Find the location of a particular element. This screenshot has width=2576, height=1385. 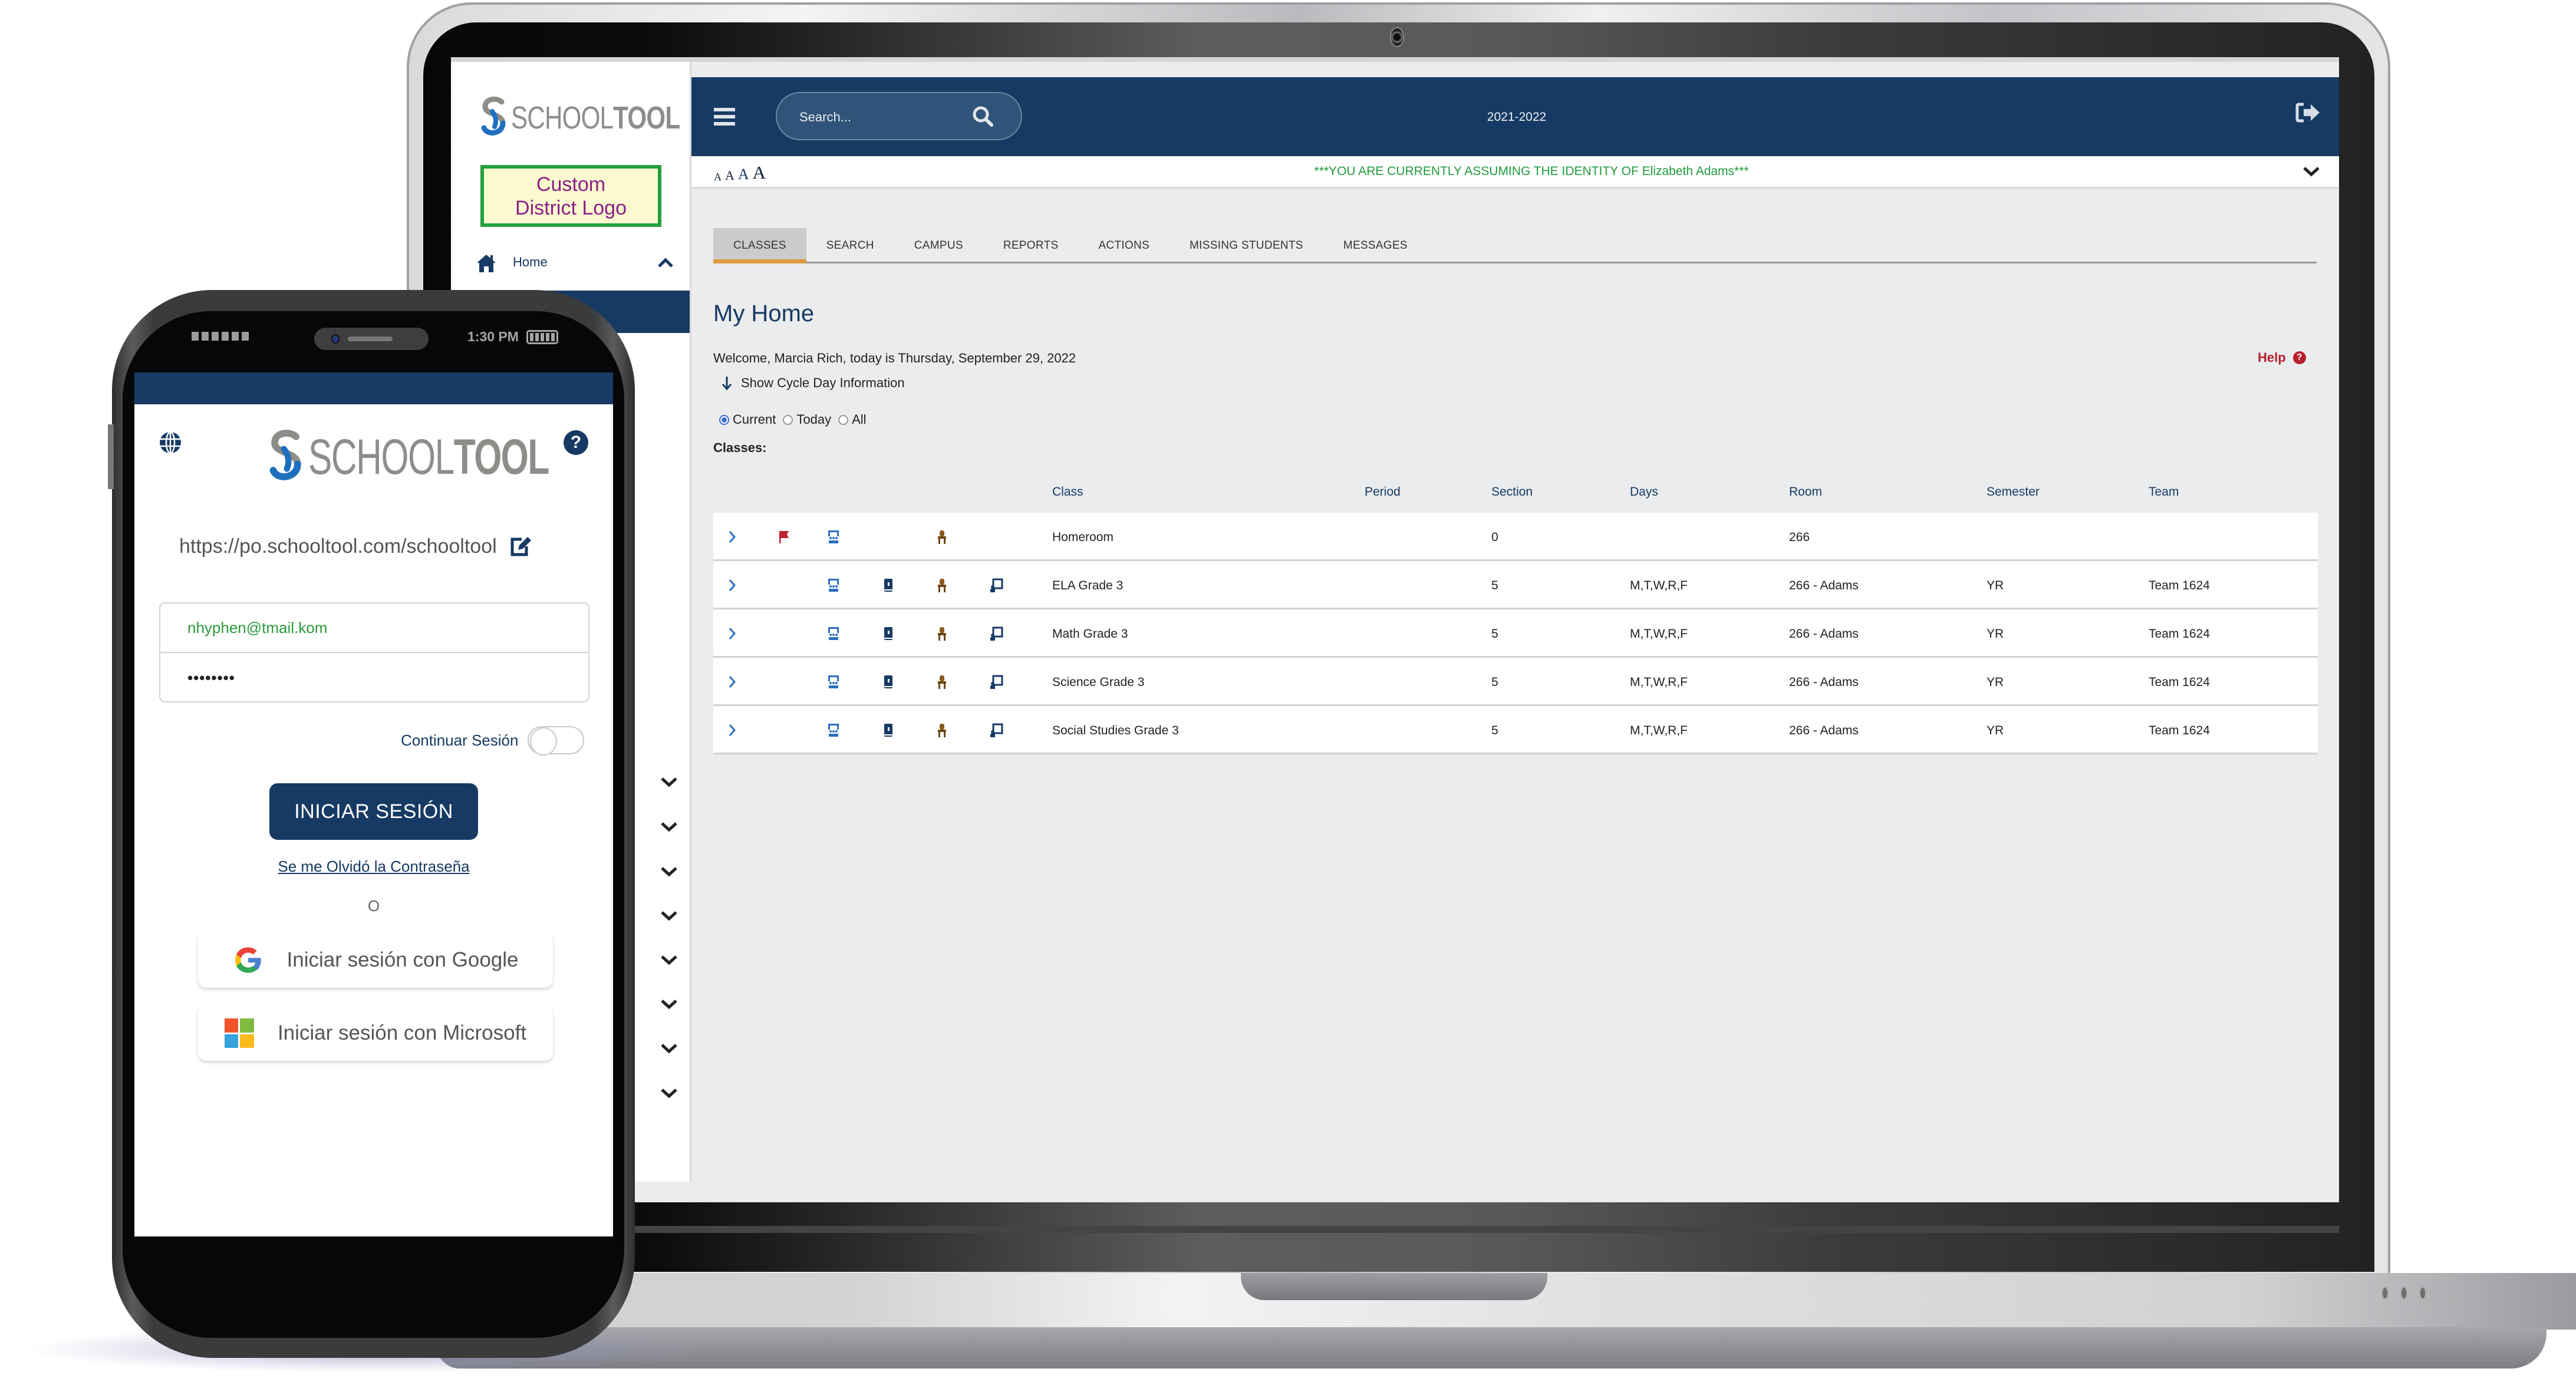

column-header-section: Section is located at coordinates (1512, 492).